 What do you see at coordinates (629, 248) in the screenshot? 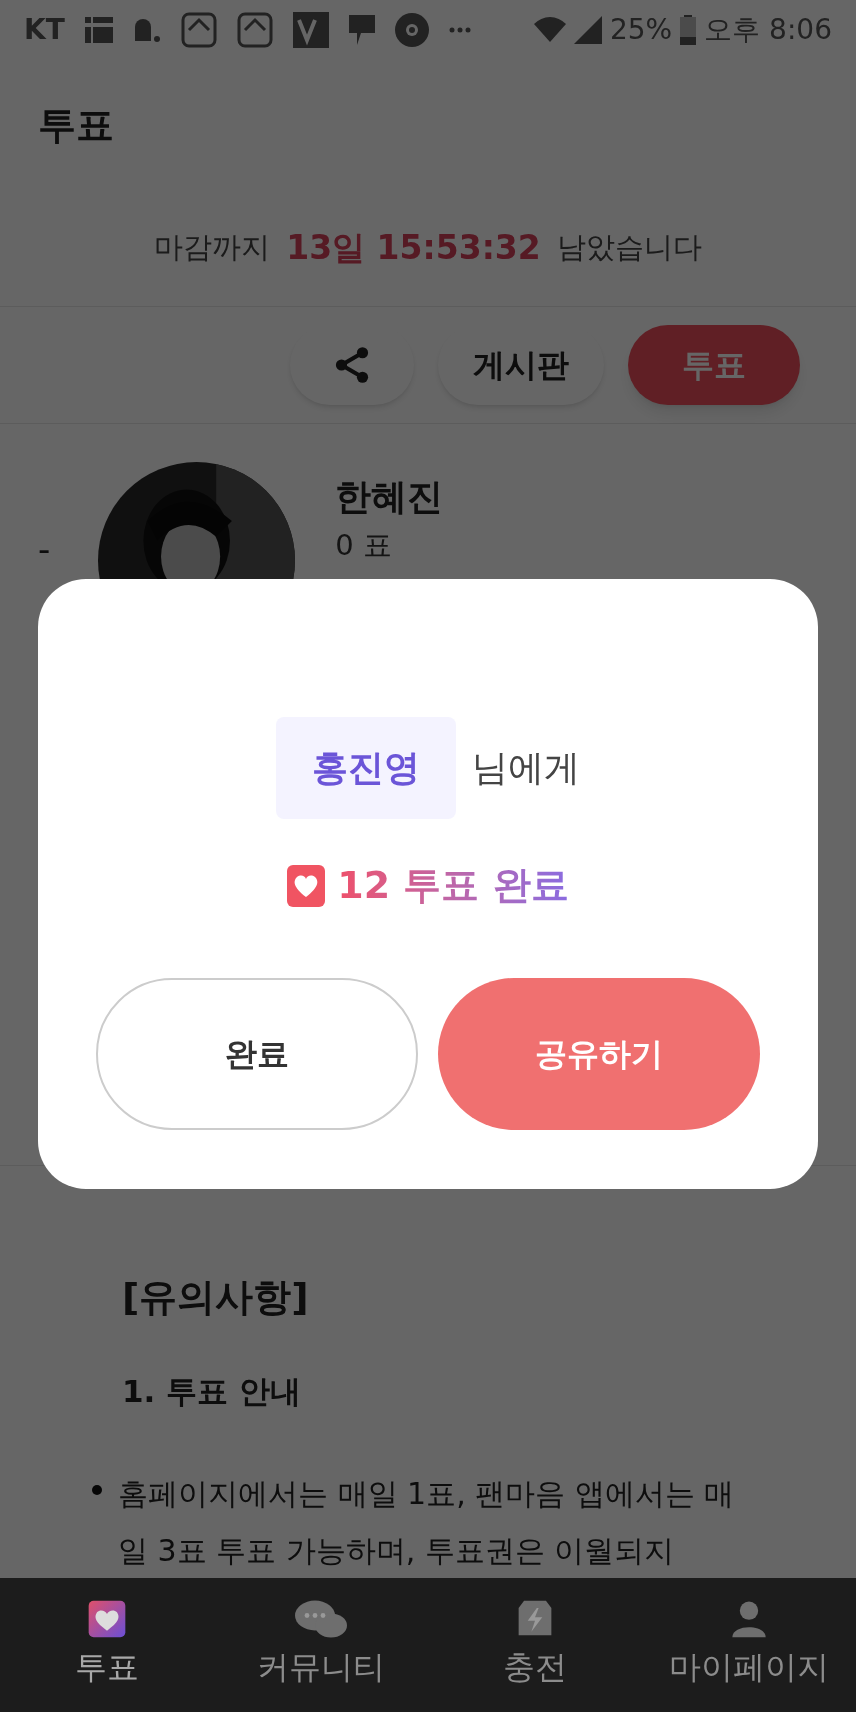
I see `countdown-suffix: 남았습니다` at bounding box center [629, 248].